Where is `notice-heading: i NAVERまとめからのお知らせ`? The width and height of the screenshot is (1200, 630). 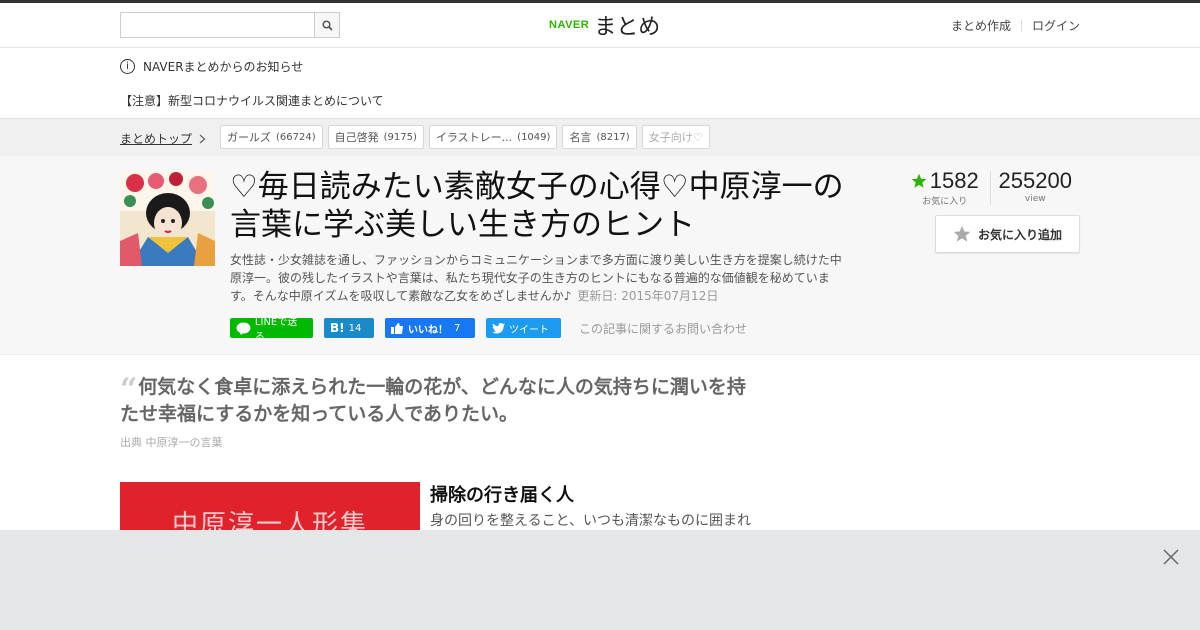 notice-heading: i NAVERまとめからのお知らせ is located at coordinates (211, 66).